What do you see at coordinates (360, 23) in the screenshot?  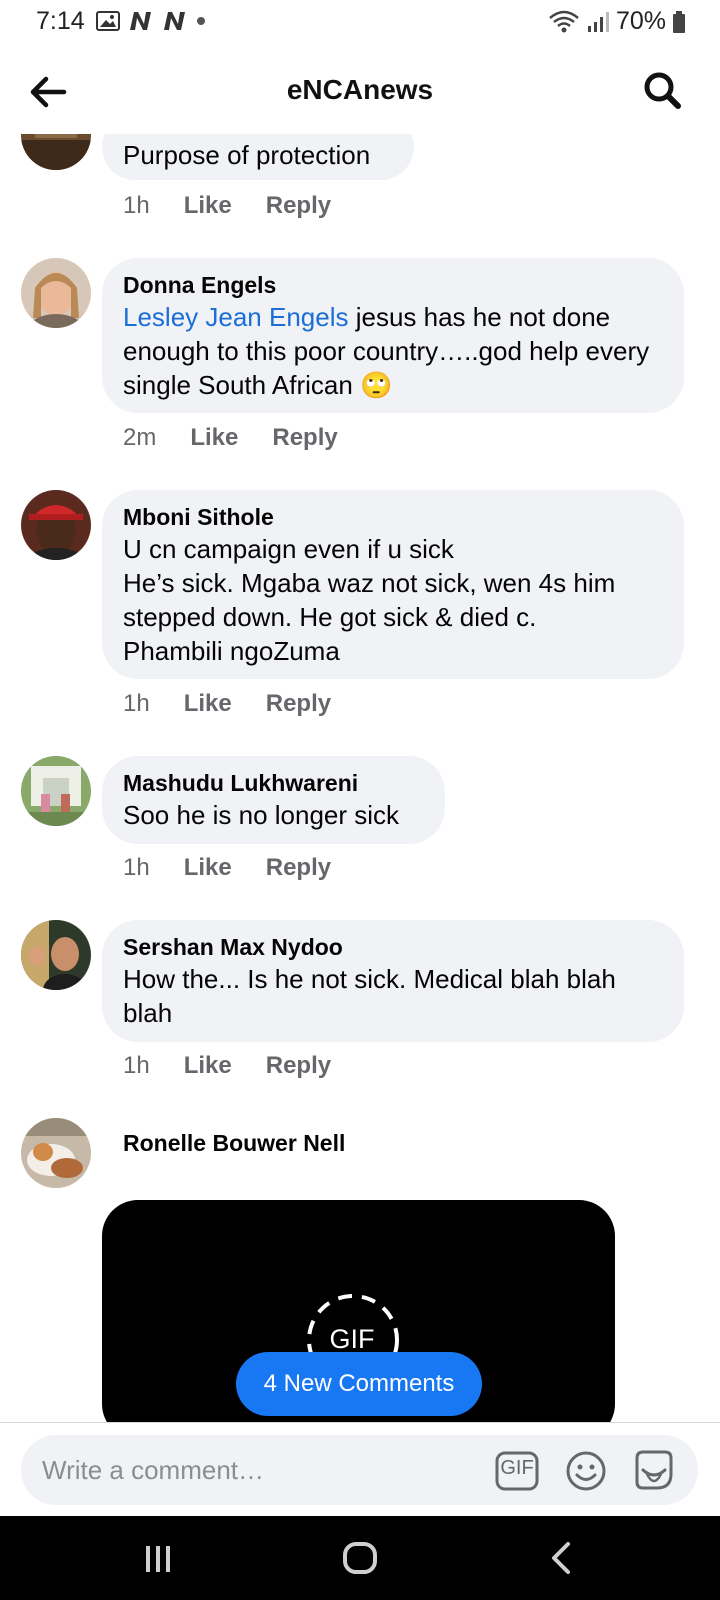 I see `status-bar: 7:14 70%` at bounding box center [360, 23].